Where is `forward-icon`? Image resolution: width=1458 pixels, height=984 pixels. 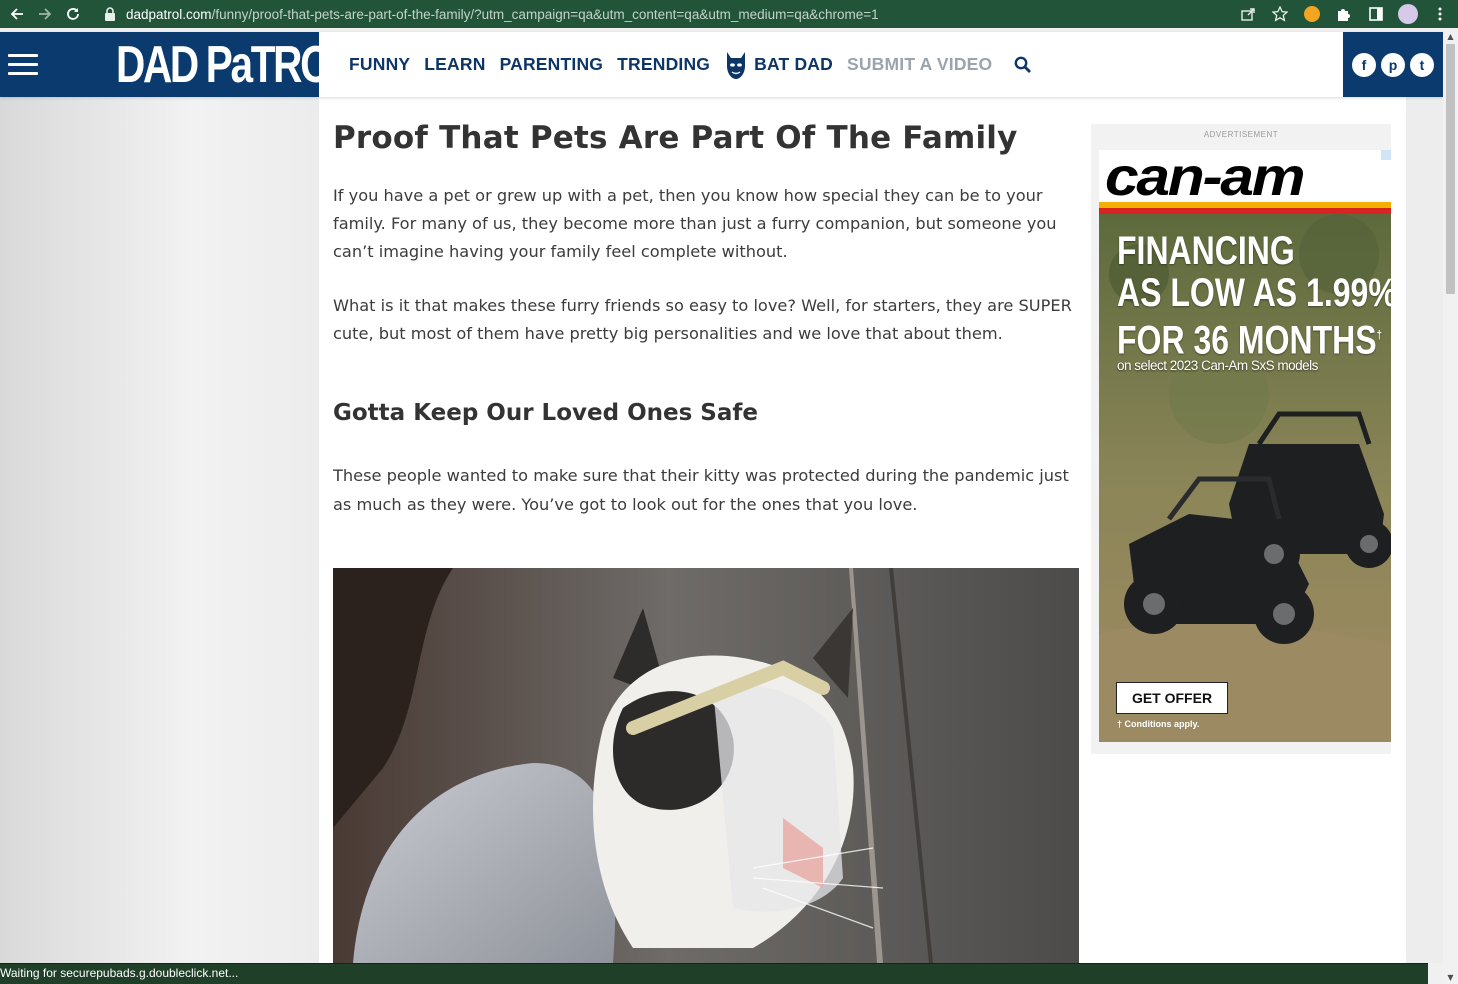 forward-icon is located at coordinates (45, 14).